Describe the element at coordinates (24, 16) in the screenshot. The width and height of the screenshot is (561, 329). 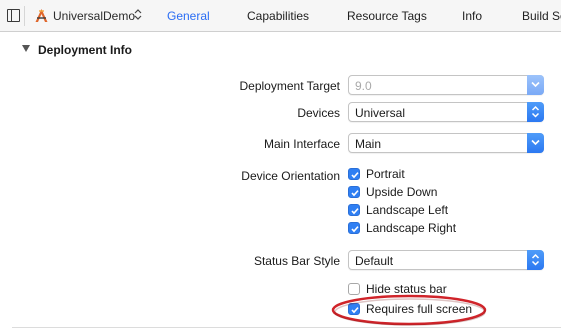
I see `toolbar-divider` at that location.